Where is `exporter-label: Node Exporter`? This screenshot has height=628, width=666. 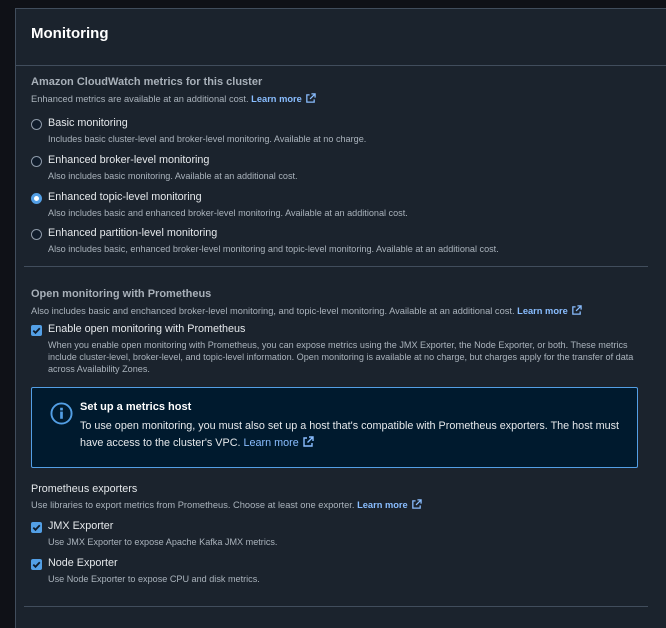 exporter-label: Node Exporter is located at coordinates (83, 563).